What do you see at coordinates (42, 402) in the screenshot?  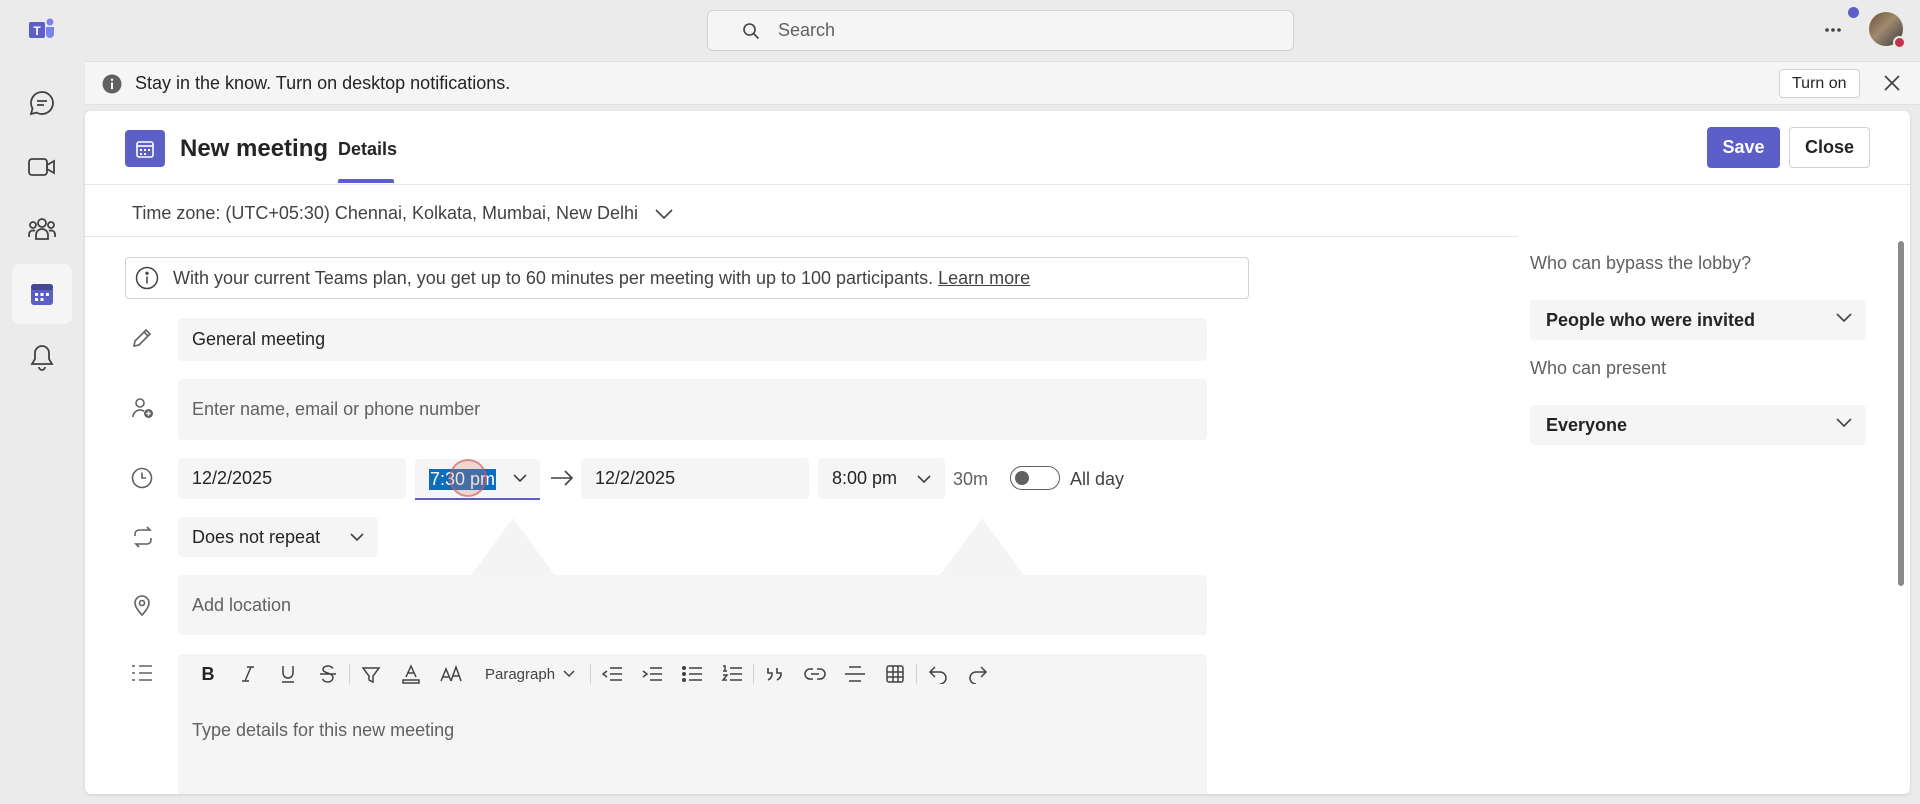 I see `app-rail: T` at bounding box center [42, 402].